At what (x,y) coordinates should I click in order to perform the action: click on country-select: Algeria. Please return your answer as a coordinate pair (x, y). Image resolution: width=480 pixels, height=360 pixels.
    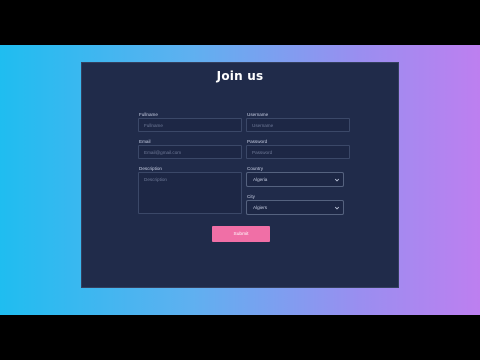
    Looking at the image, I should click on (295, 179).